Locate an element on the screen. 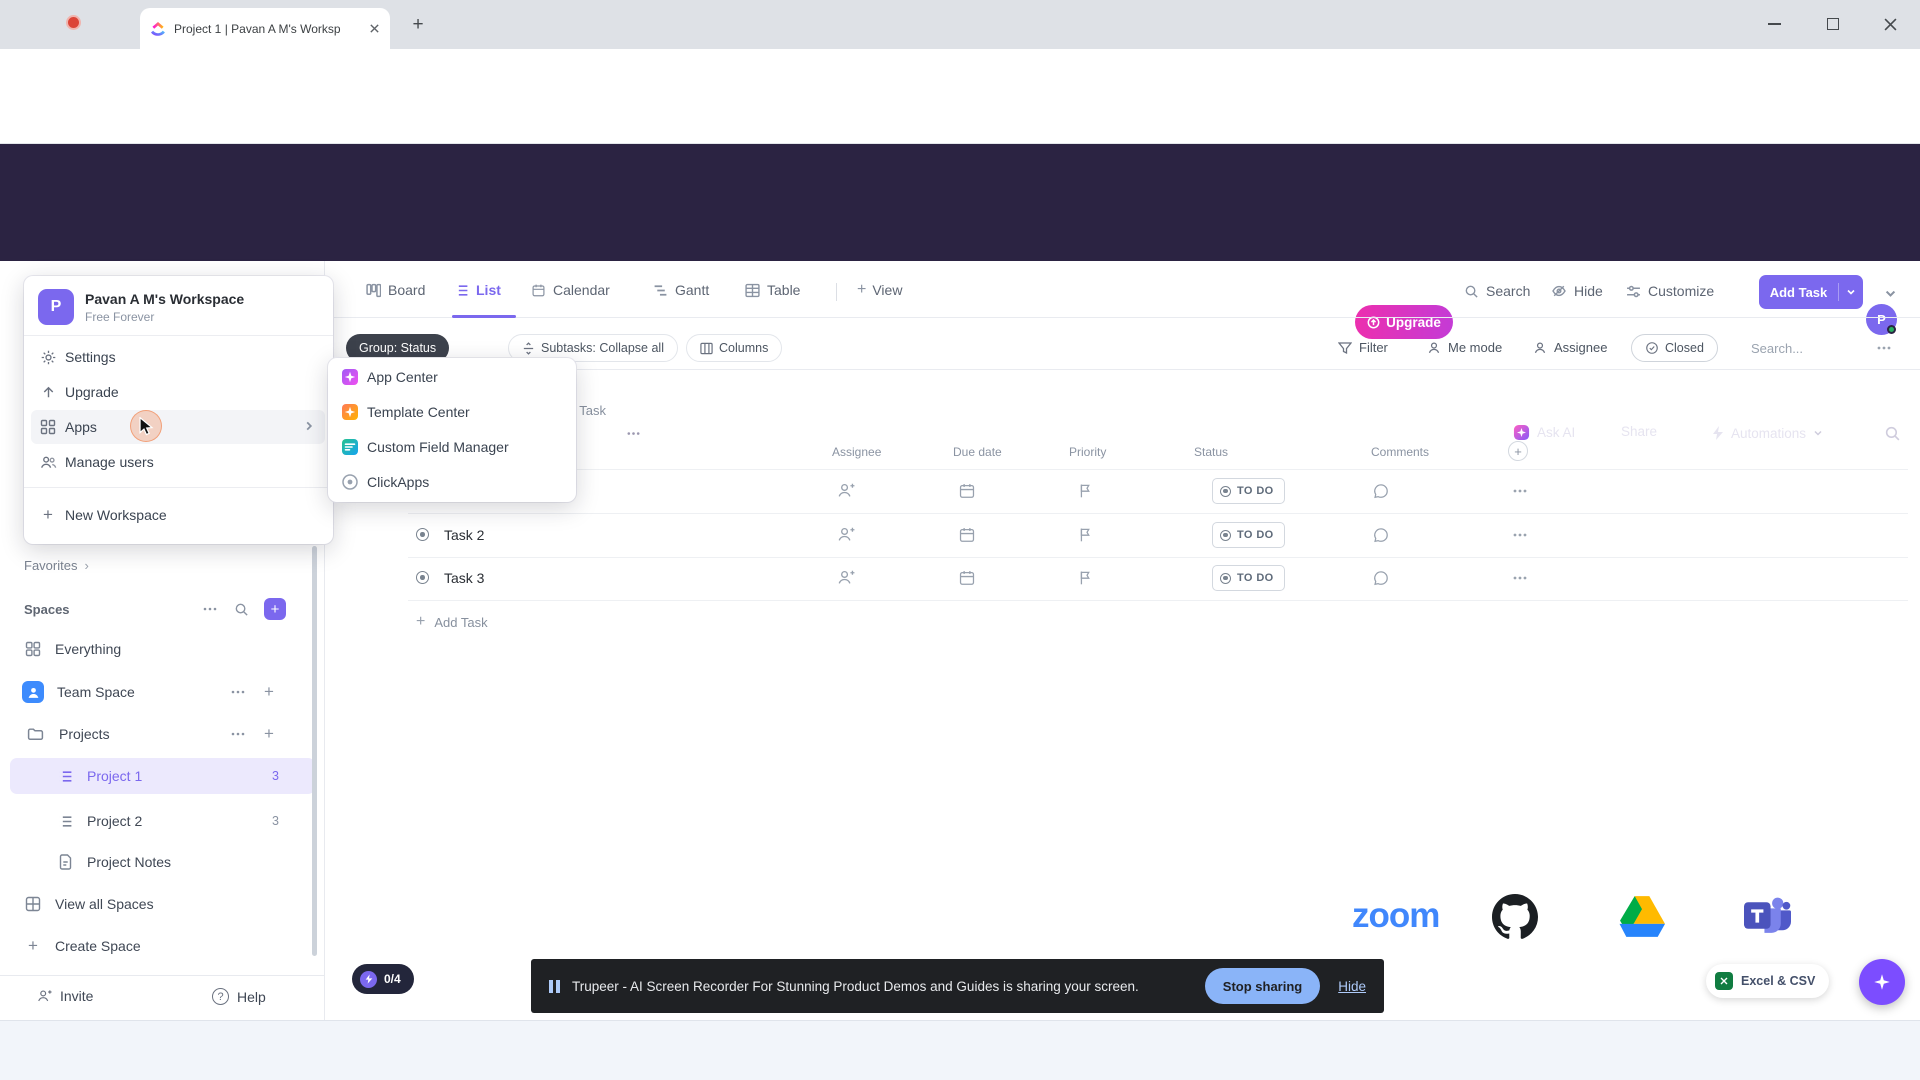  customize-button: Customize is located at coordinates (1670, 291).